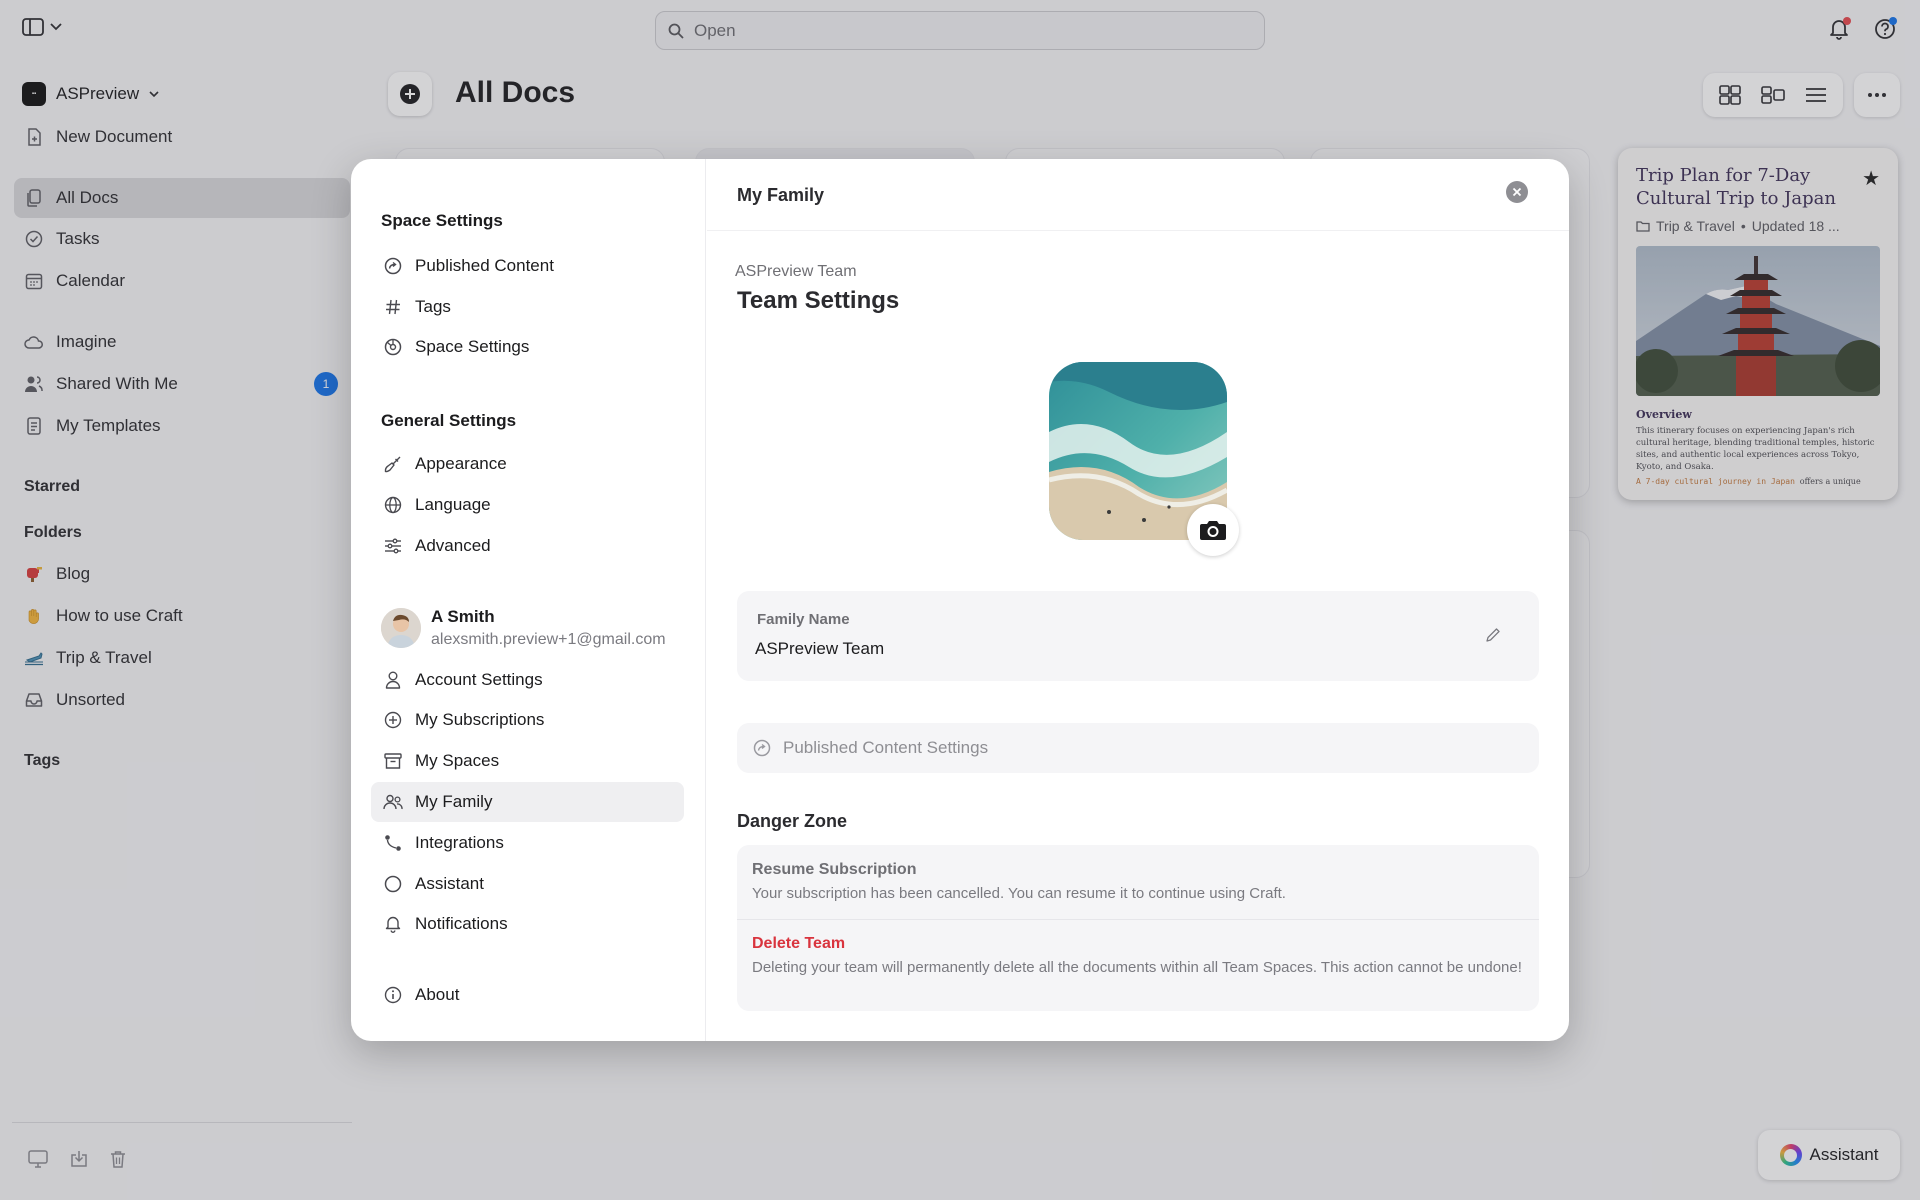 The width and height of the screenshot is (1920, 1200). Describe the element at coordinates (454, 801) in the screenshot. I see `nav-label: My Family` at that location.